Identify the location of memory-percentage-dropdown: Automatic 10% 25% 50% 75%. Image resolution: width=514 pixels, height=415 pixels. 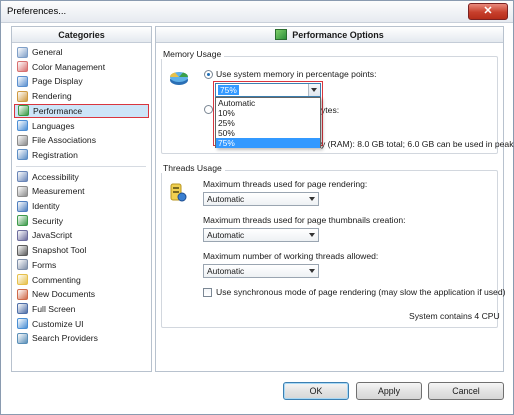
(268, 122).